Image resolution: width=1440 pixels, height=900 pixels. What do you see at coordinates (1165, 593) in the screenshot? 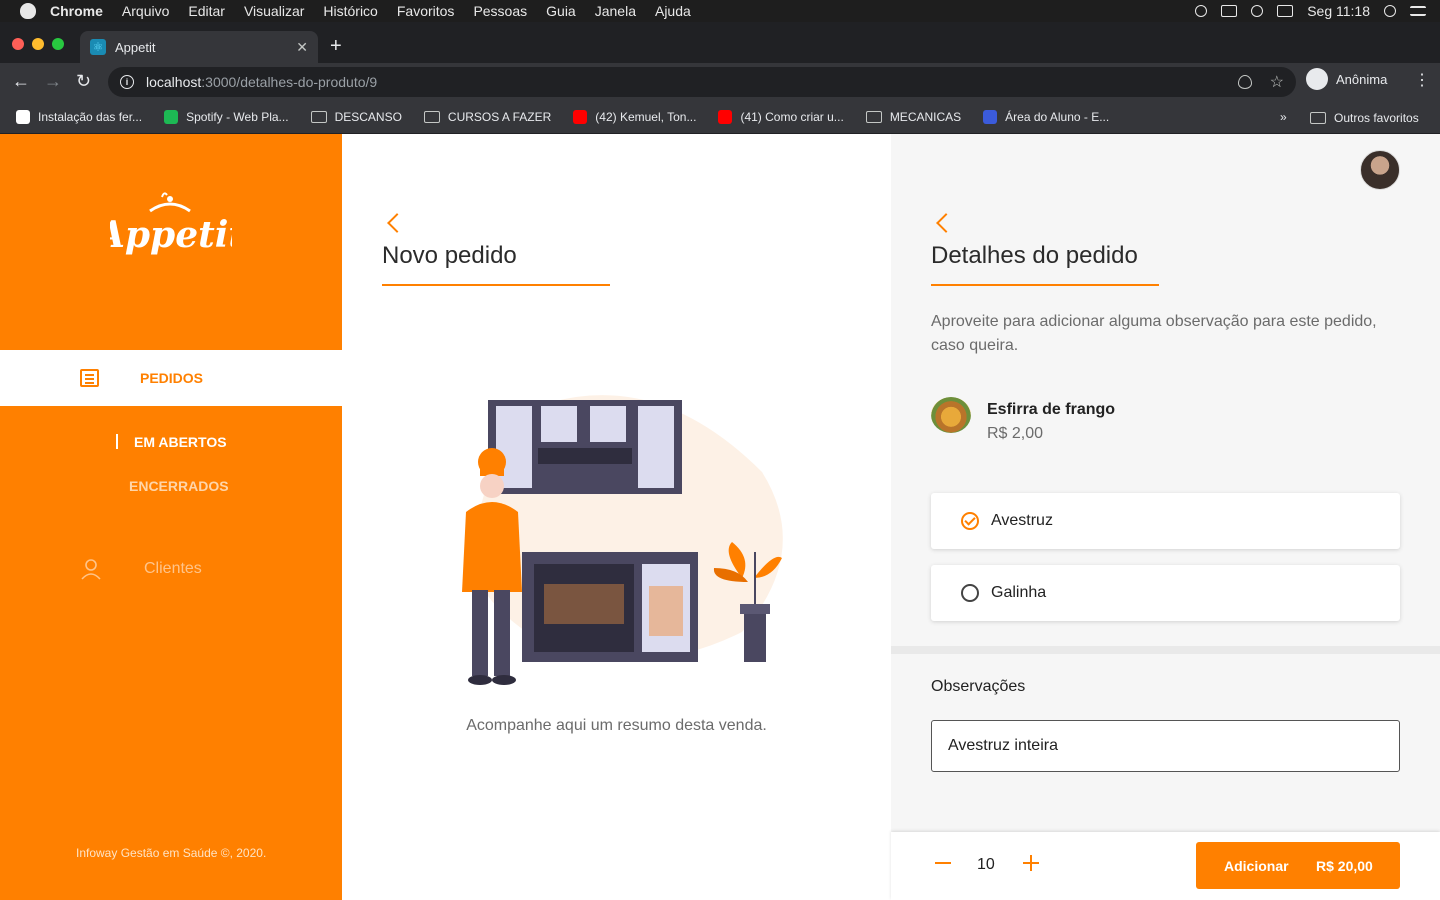
I see `option-galinha: Galinha` at bounding box center [1165, 593].